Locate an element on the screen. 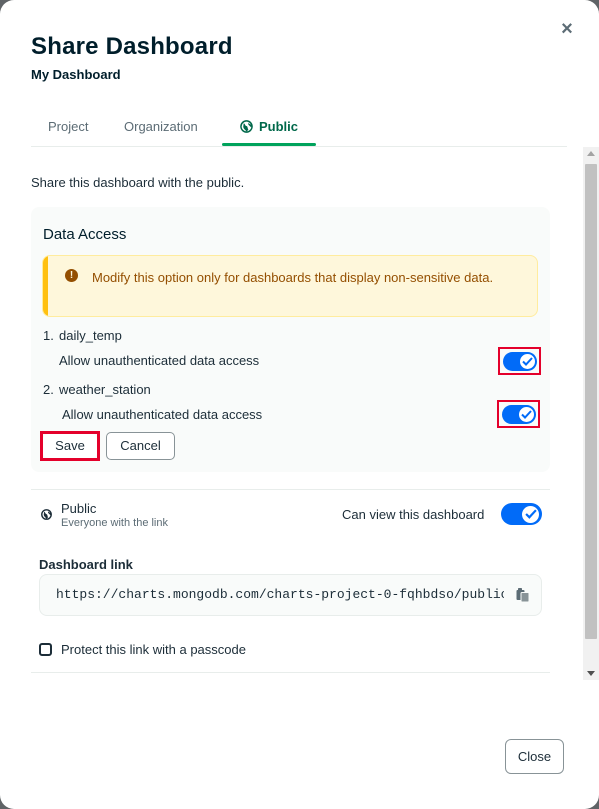 The image size is (599, 809). public-access-toggle is located at coordinates (521, 514).